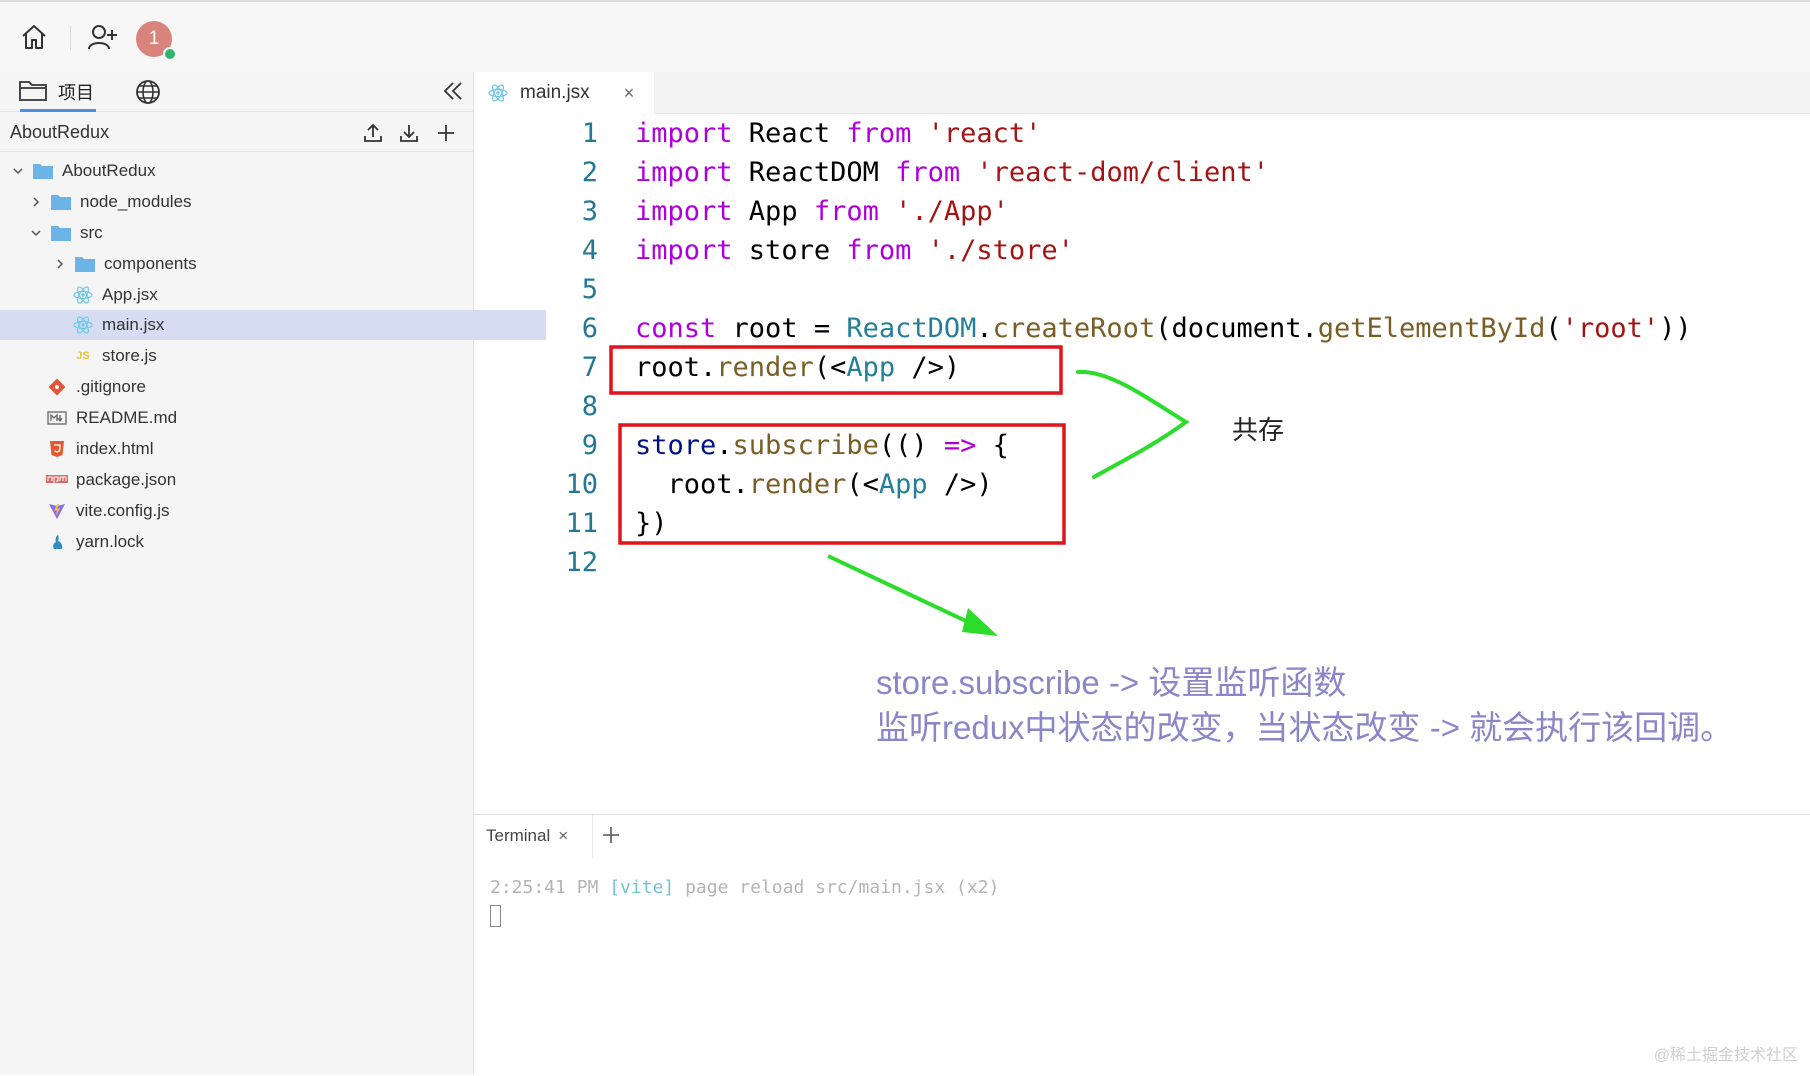 The height and width of the screenshot is (1076, 1810). I want to click on top-bar: 1, so click(905, 36).